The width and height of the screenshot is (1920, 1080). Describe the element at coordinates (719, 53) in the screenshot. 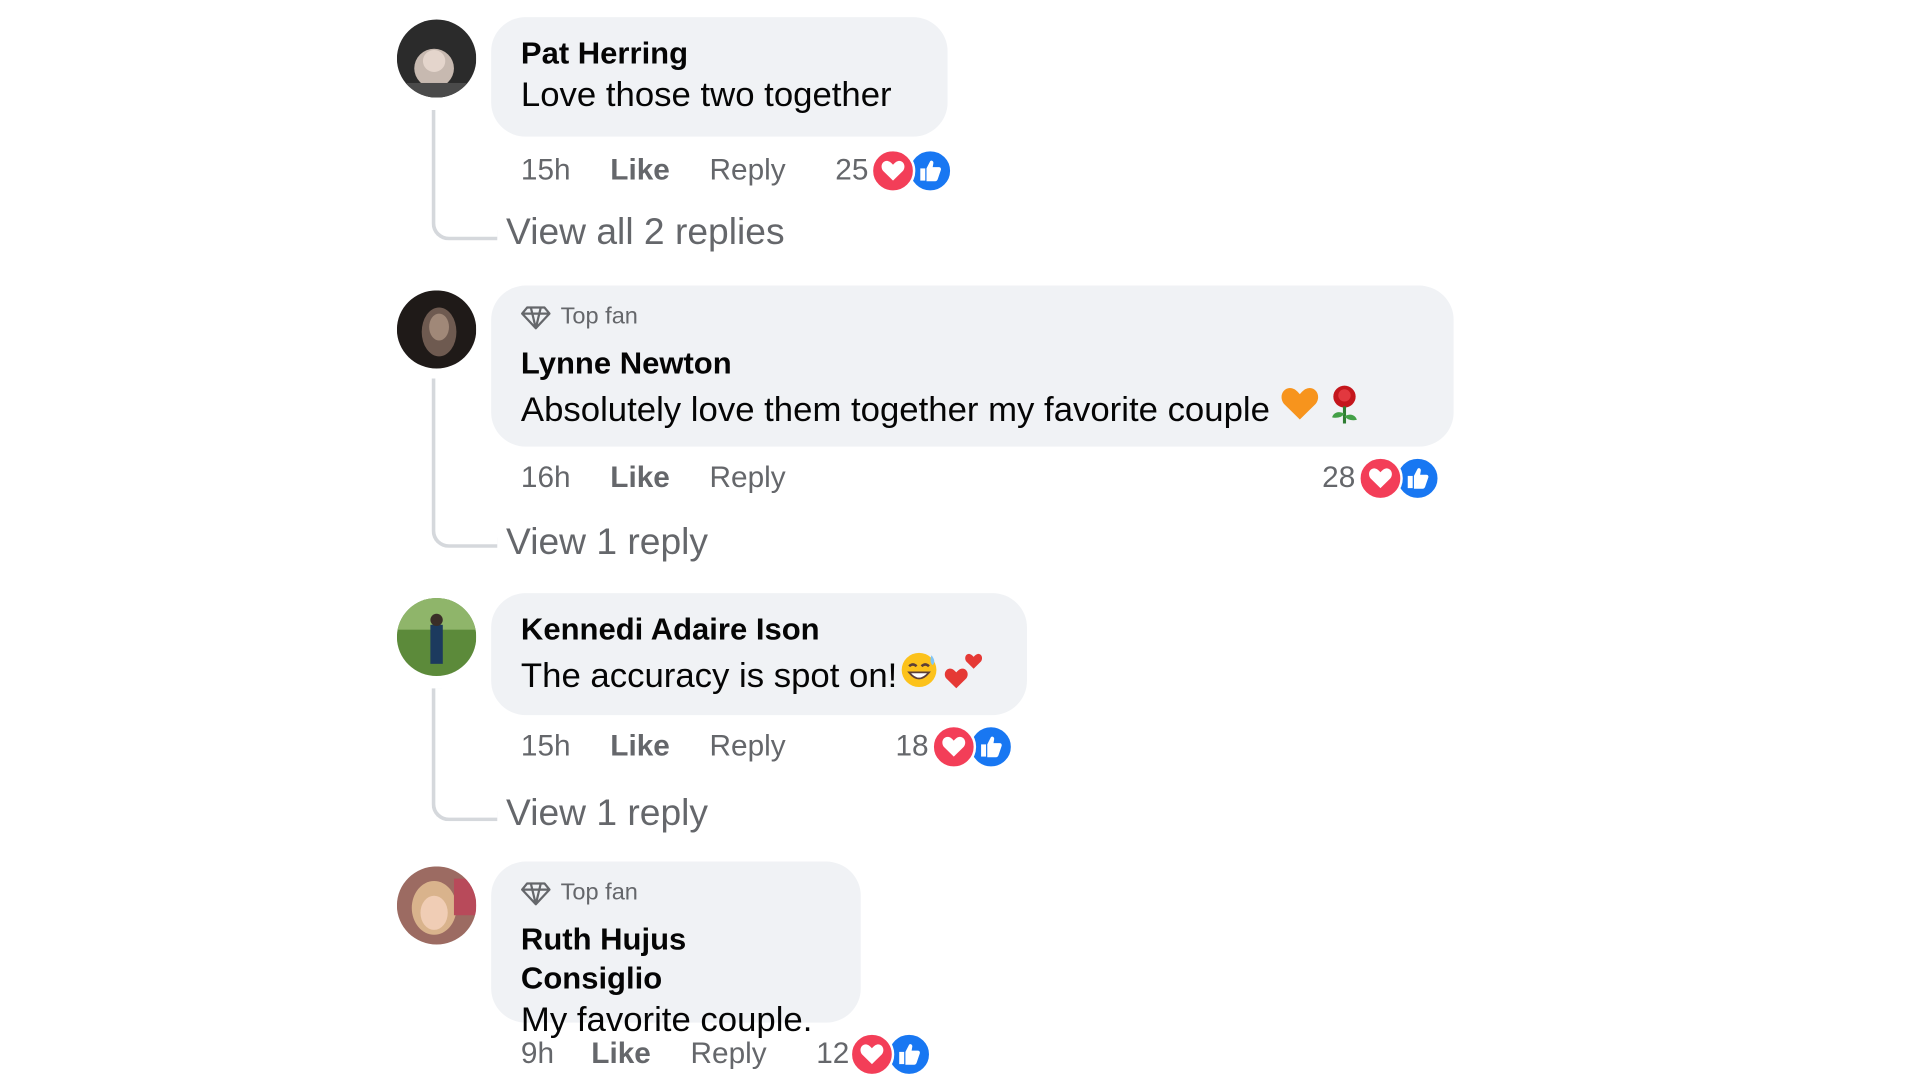

I see `comment-author: Pat Herring` at that location.